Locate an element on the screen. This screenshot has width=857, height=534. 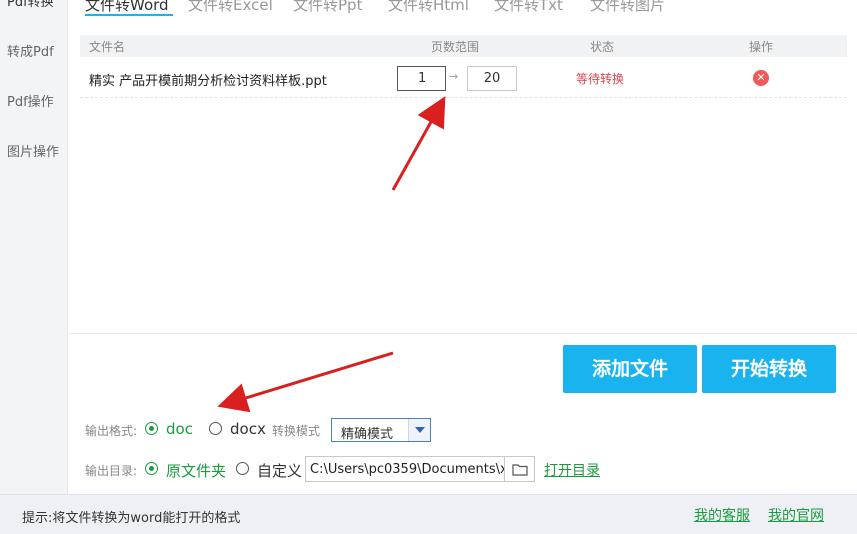
sidebar-item-pdf-convert: Pdf转换 is located at coordinates (34, 5).